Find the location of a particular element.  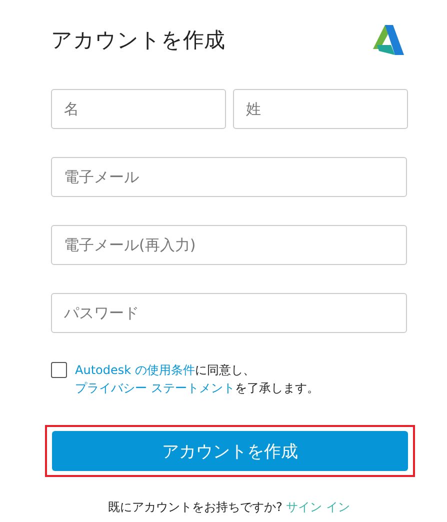

name-field: 名 is located at coordinates (138, 109).